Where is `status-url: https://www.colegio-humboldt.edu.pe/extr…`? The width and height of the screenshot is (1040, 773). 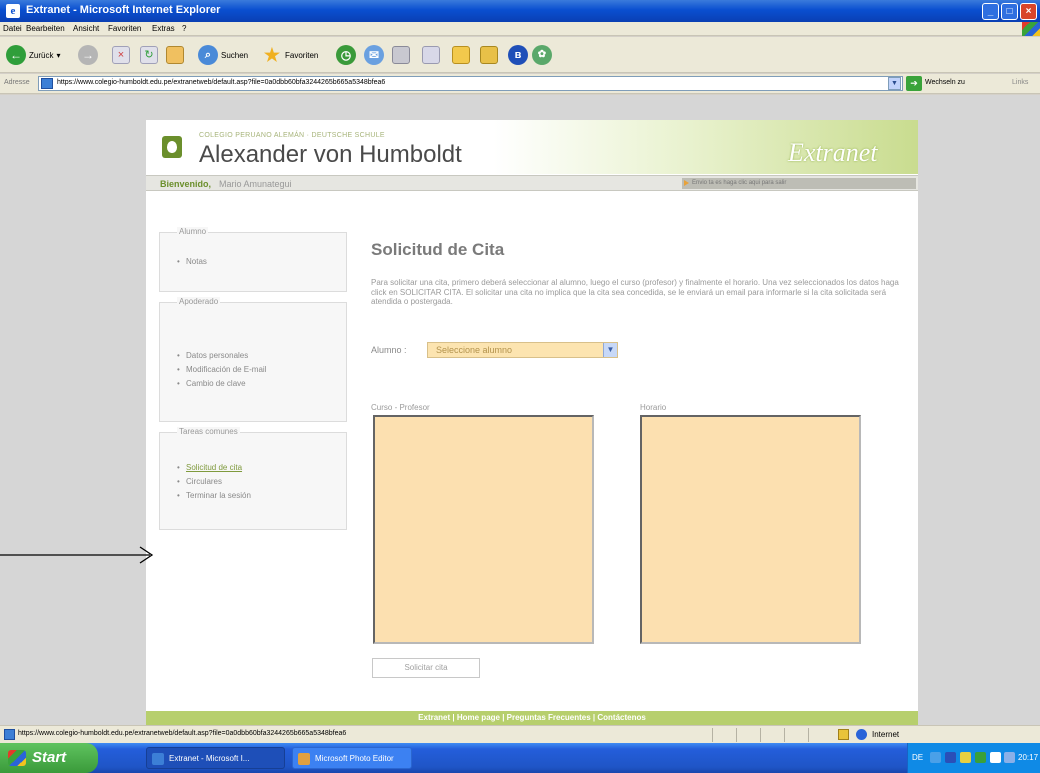
status-url: https://www.colegio-humboldt.edu.pe/extr… is located at coordinates (182, 733).